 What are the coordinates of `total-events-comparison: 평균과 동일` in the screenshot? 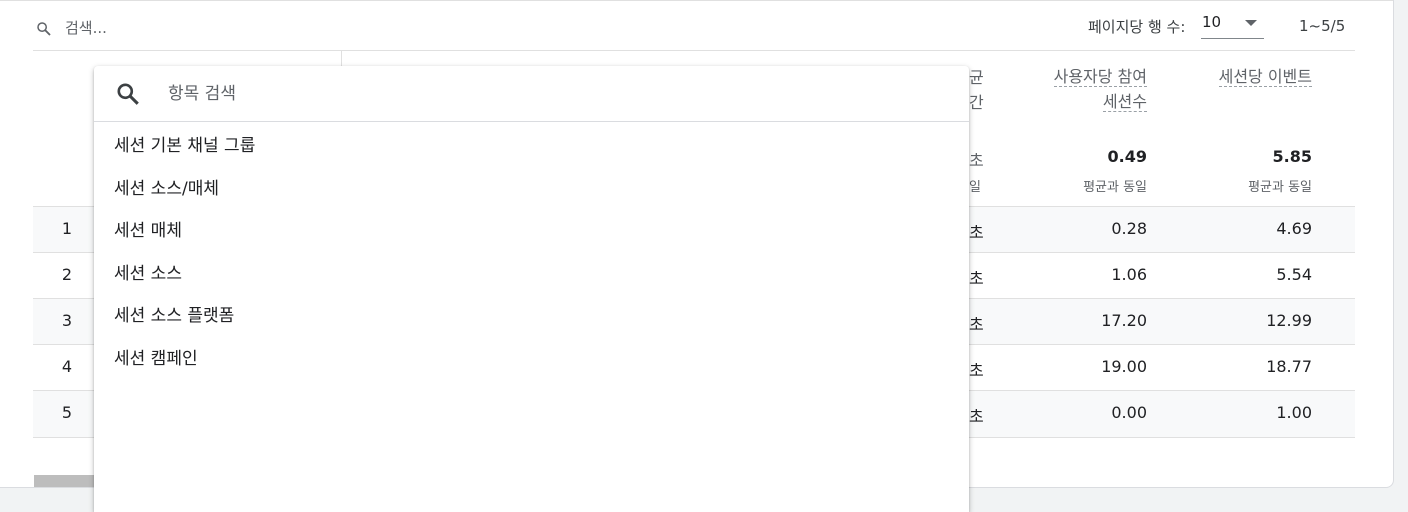 It's located at (1280, 187).